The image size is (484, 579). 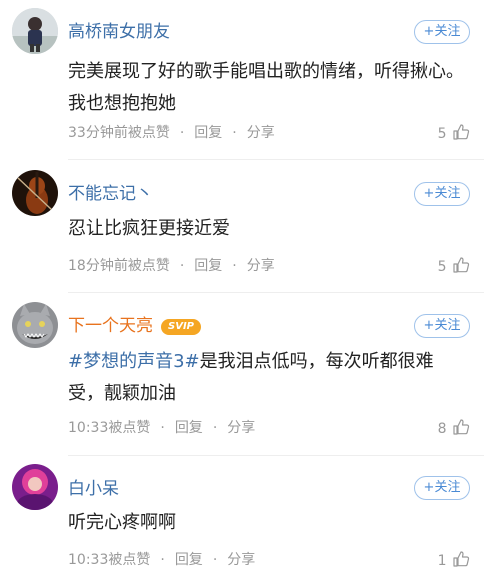 I want to click on like-button: 1, so click(x=454, y=560).